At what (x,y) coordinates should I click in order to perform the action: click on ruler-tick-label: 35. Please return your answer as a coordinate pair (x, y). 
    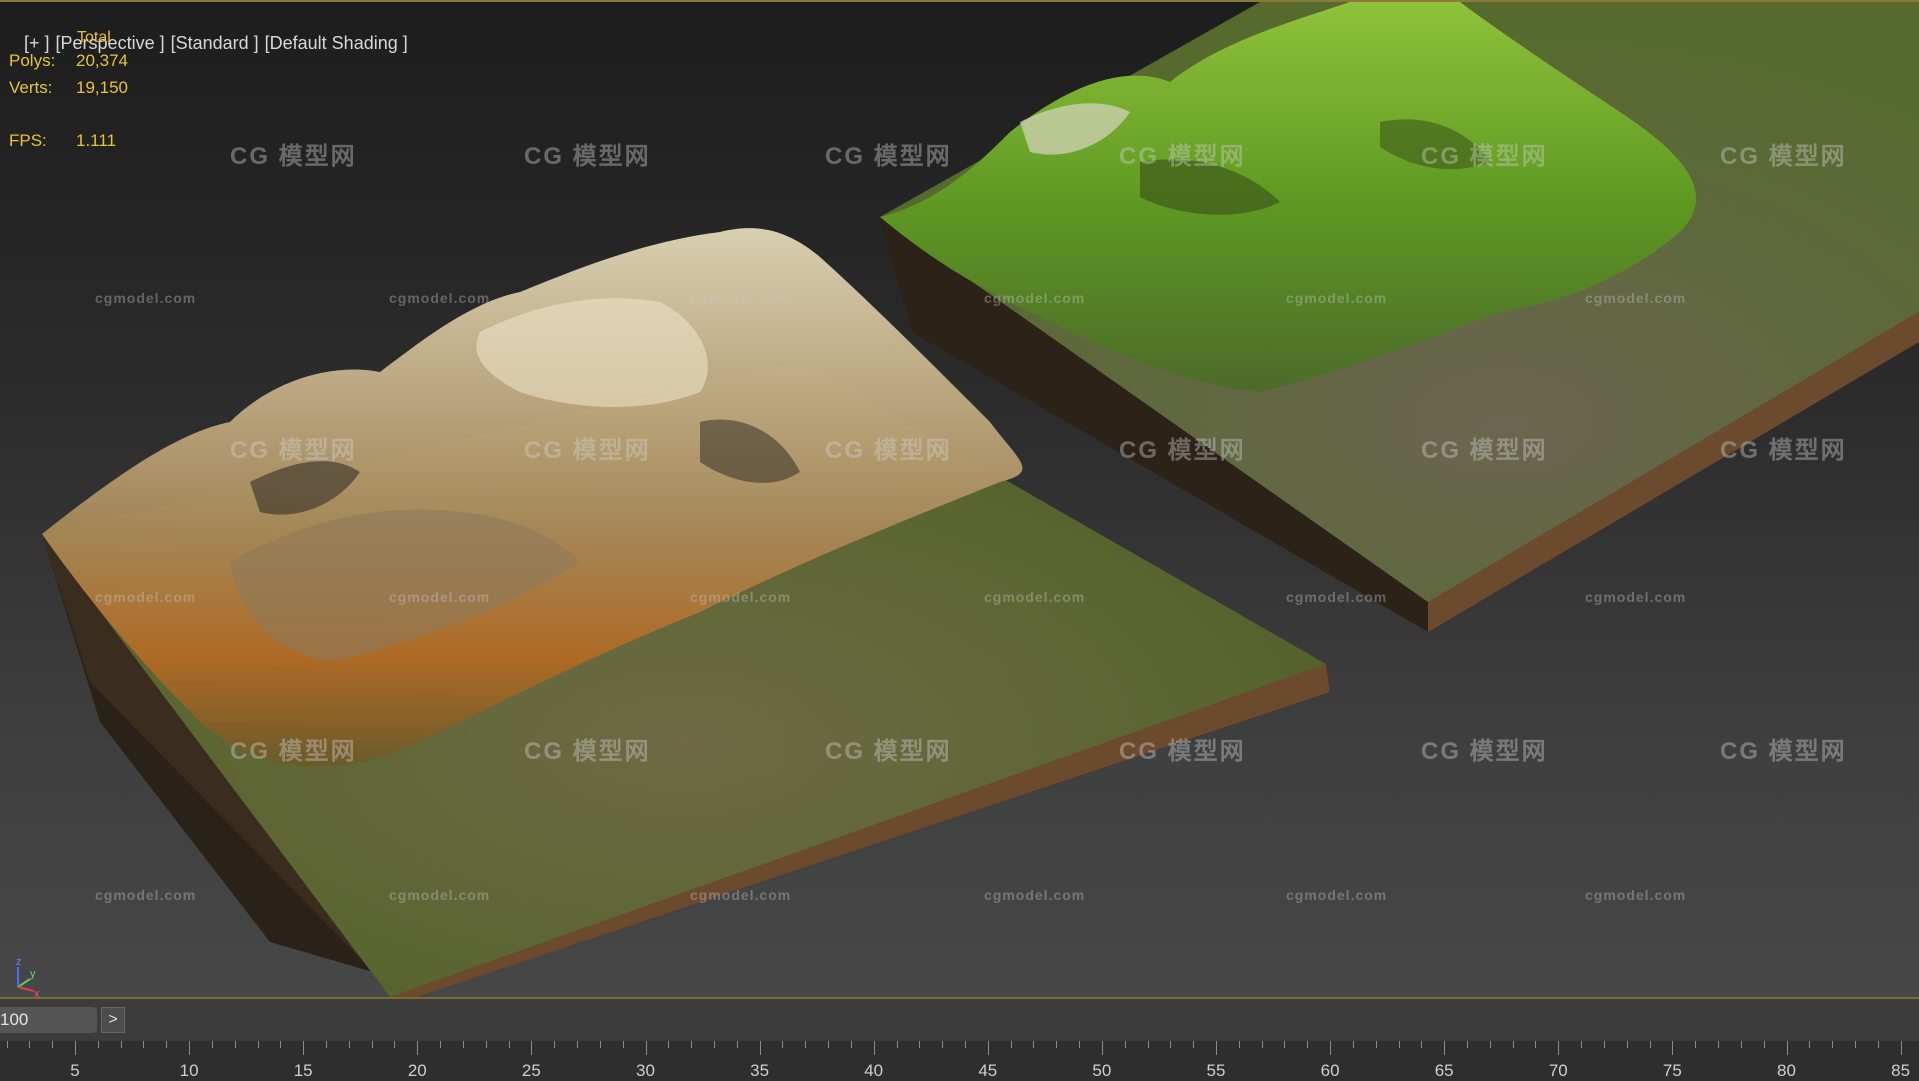
    Looking at the image, I should click on (760, 1070).